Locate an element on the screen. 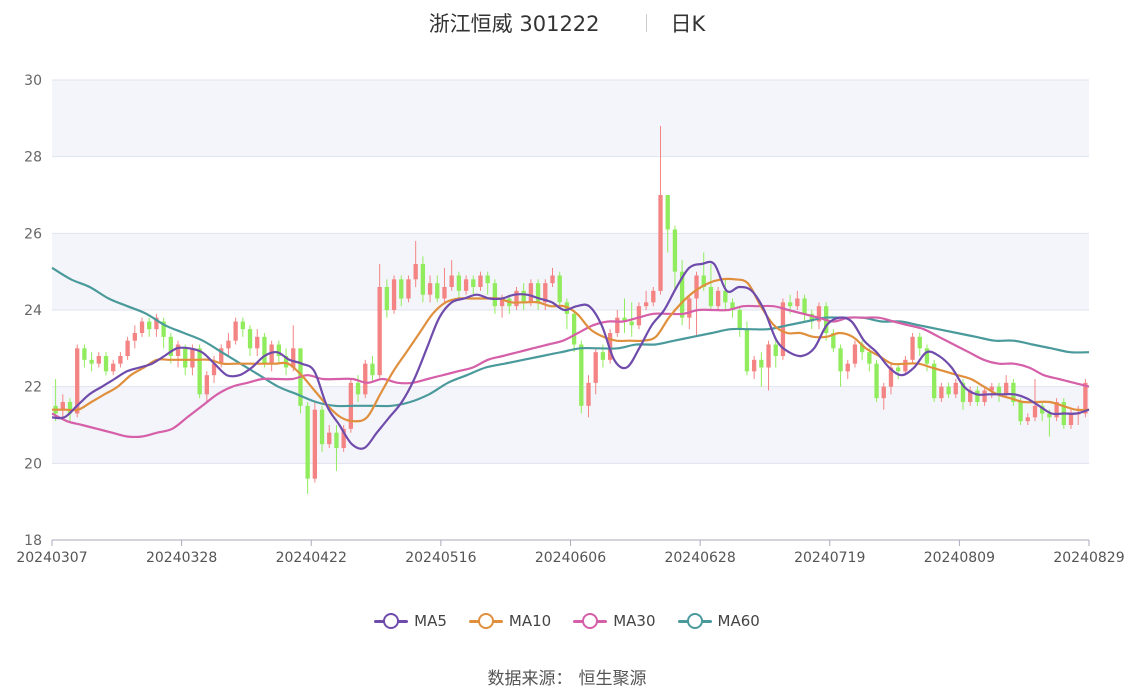  x-tick-label: 20240516 is located at coordinates (440, 558).